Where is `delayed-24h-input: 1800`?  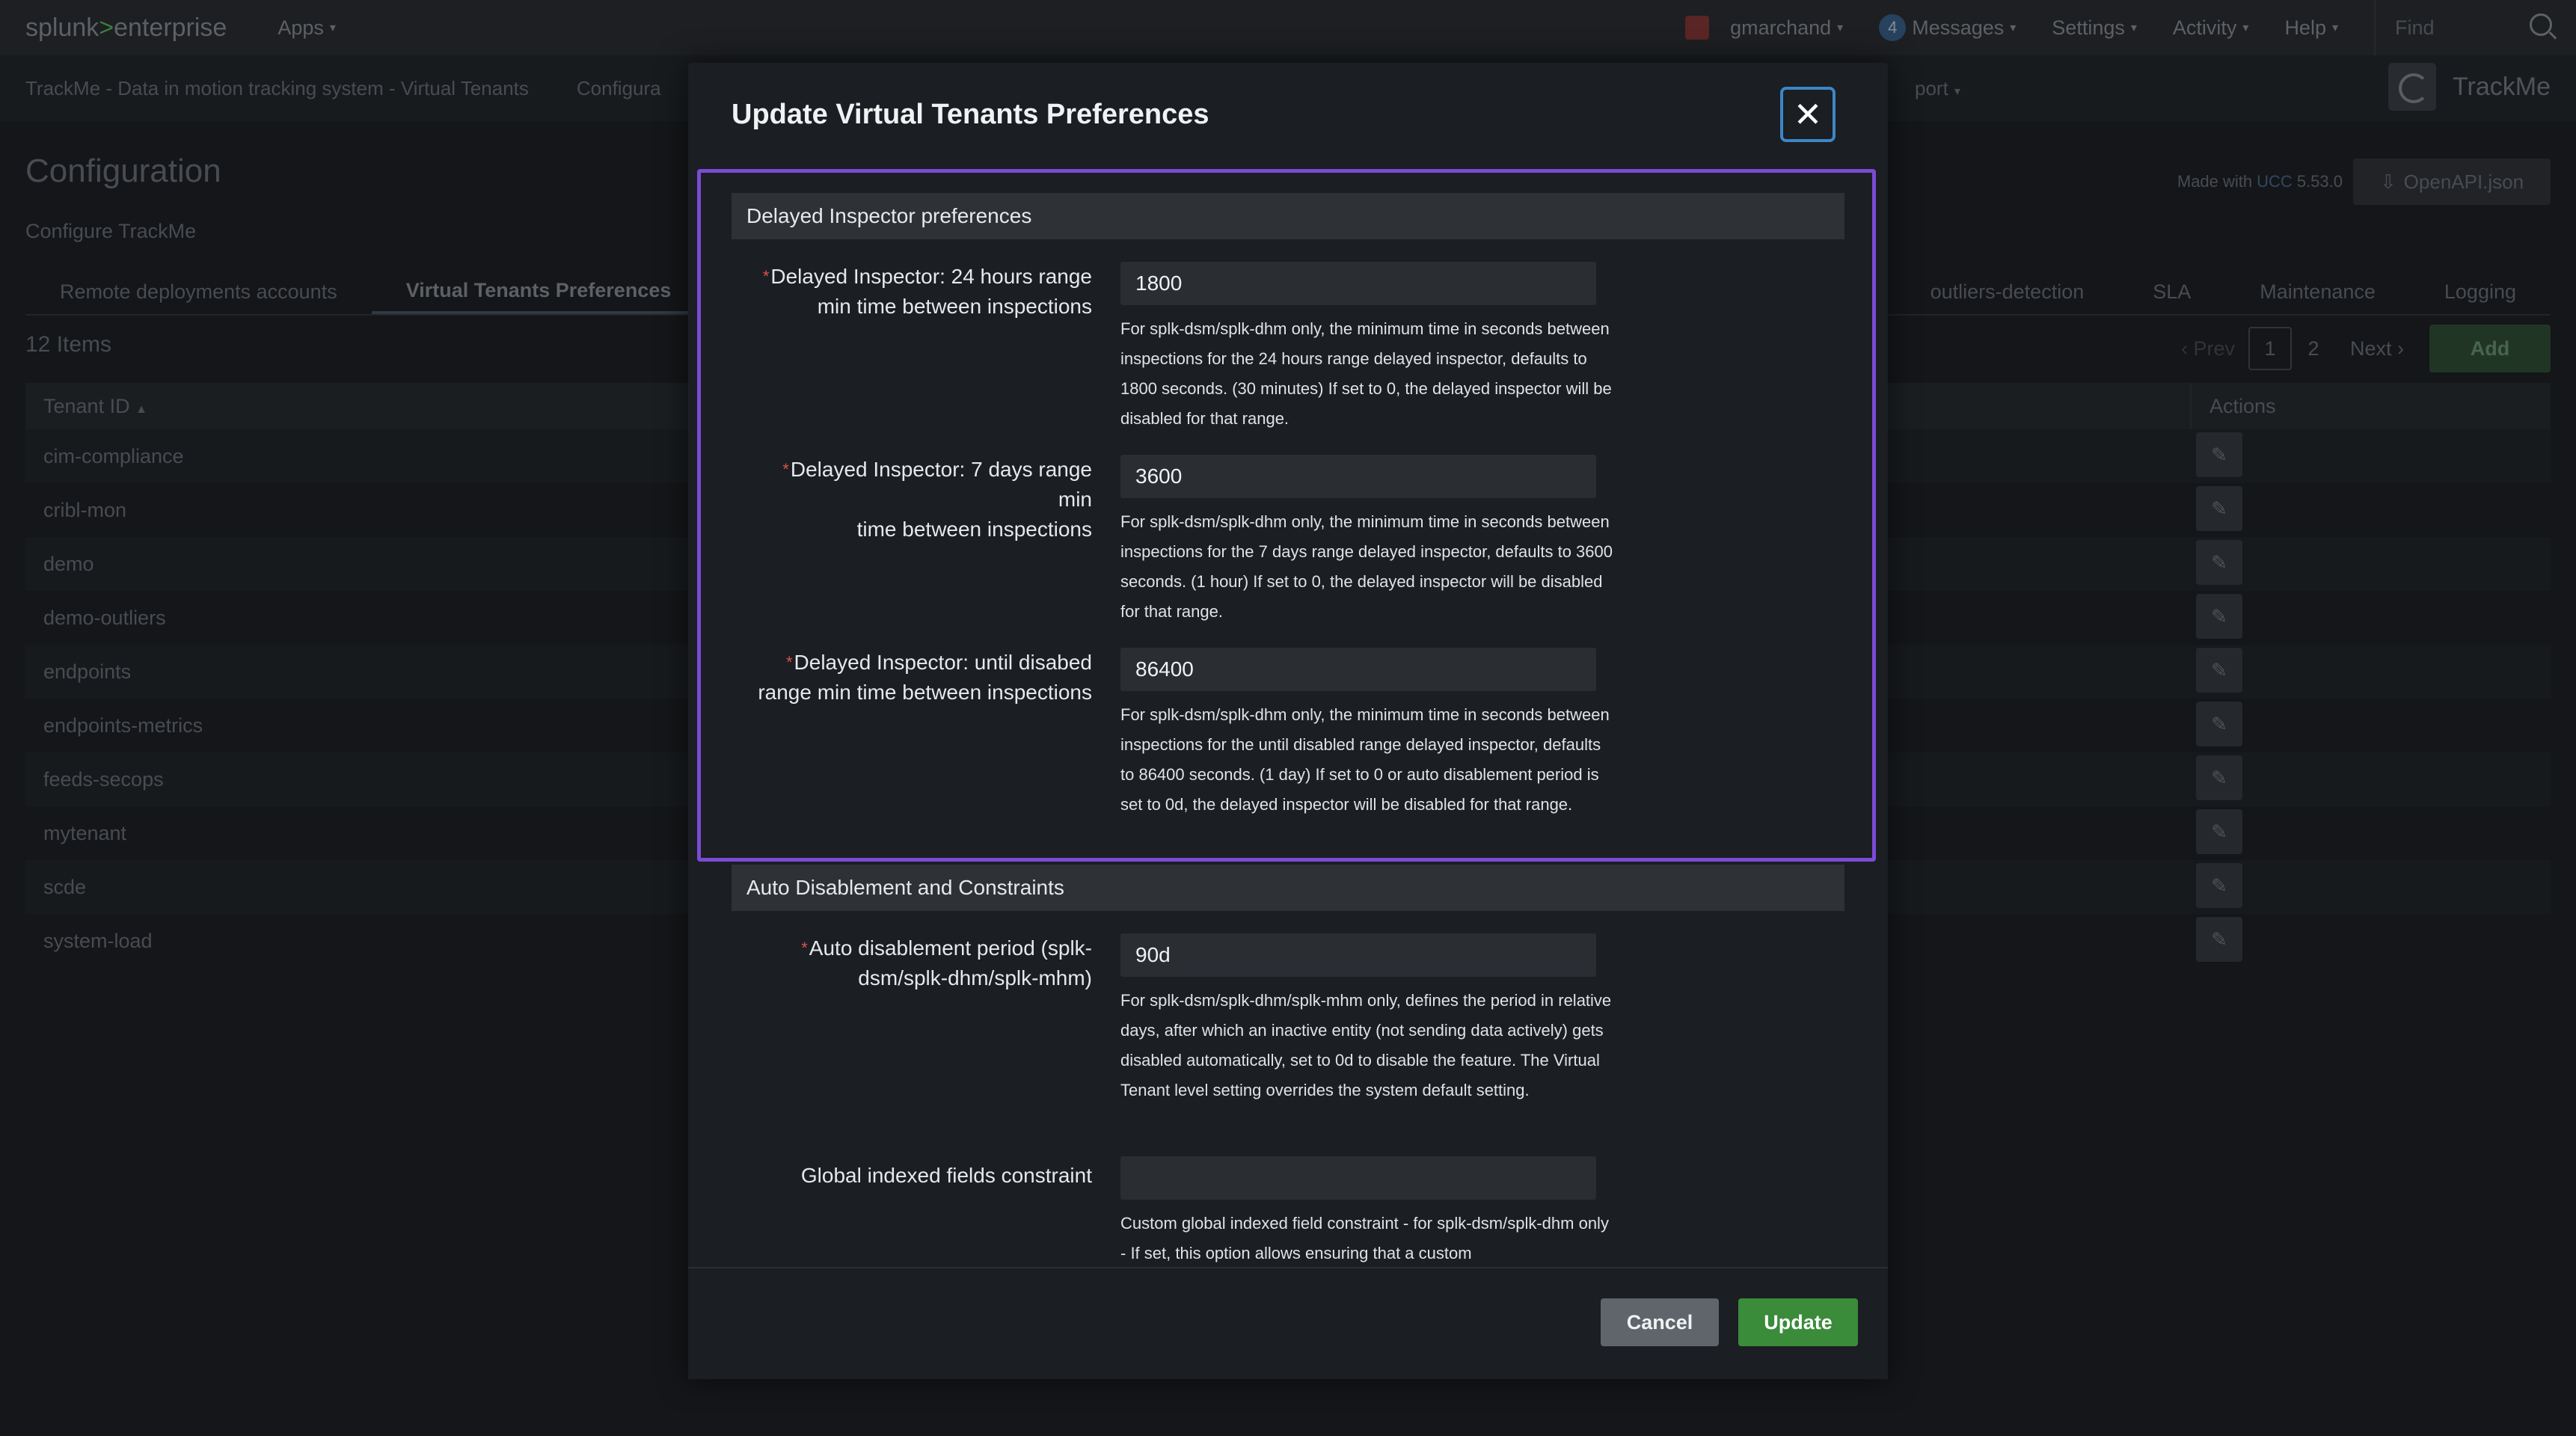
delayed-24h-input: 1800 is located at coordinates (1358, 283).